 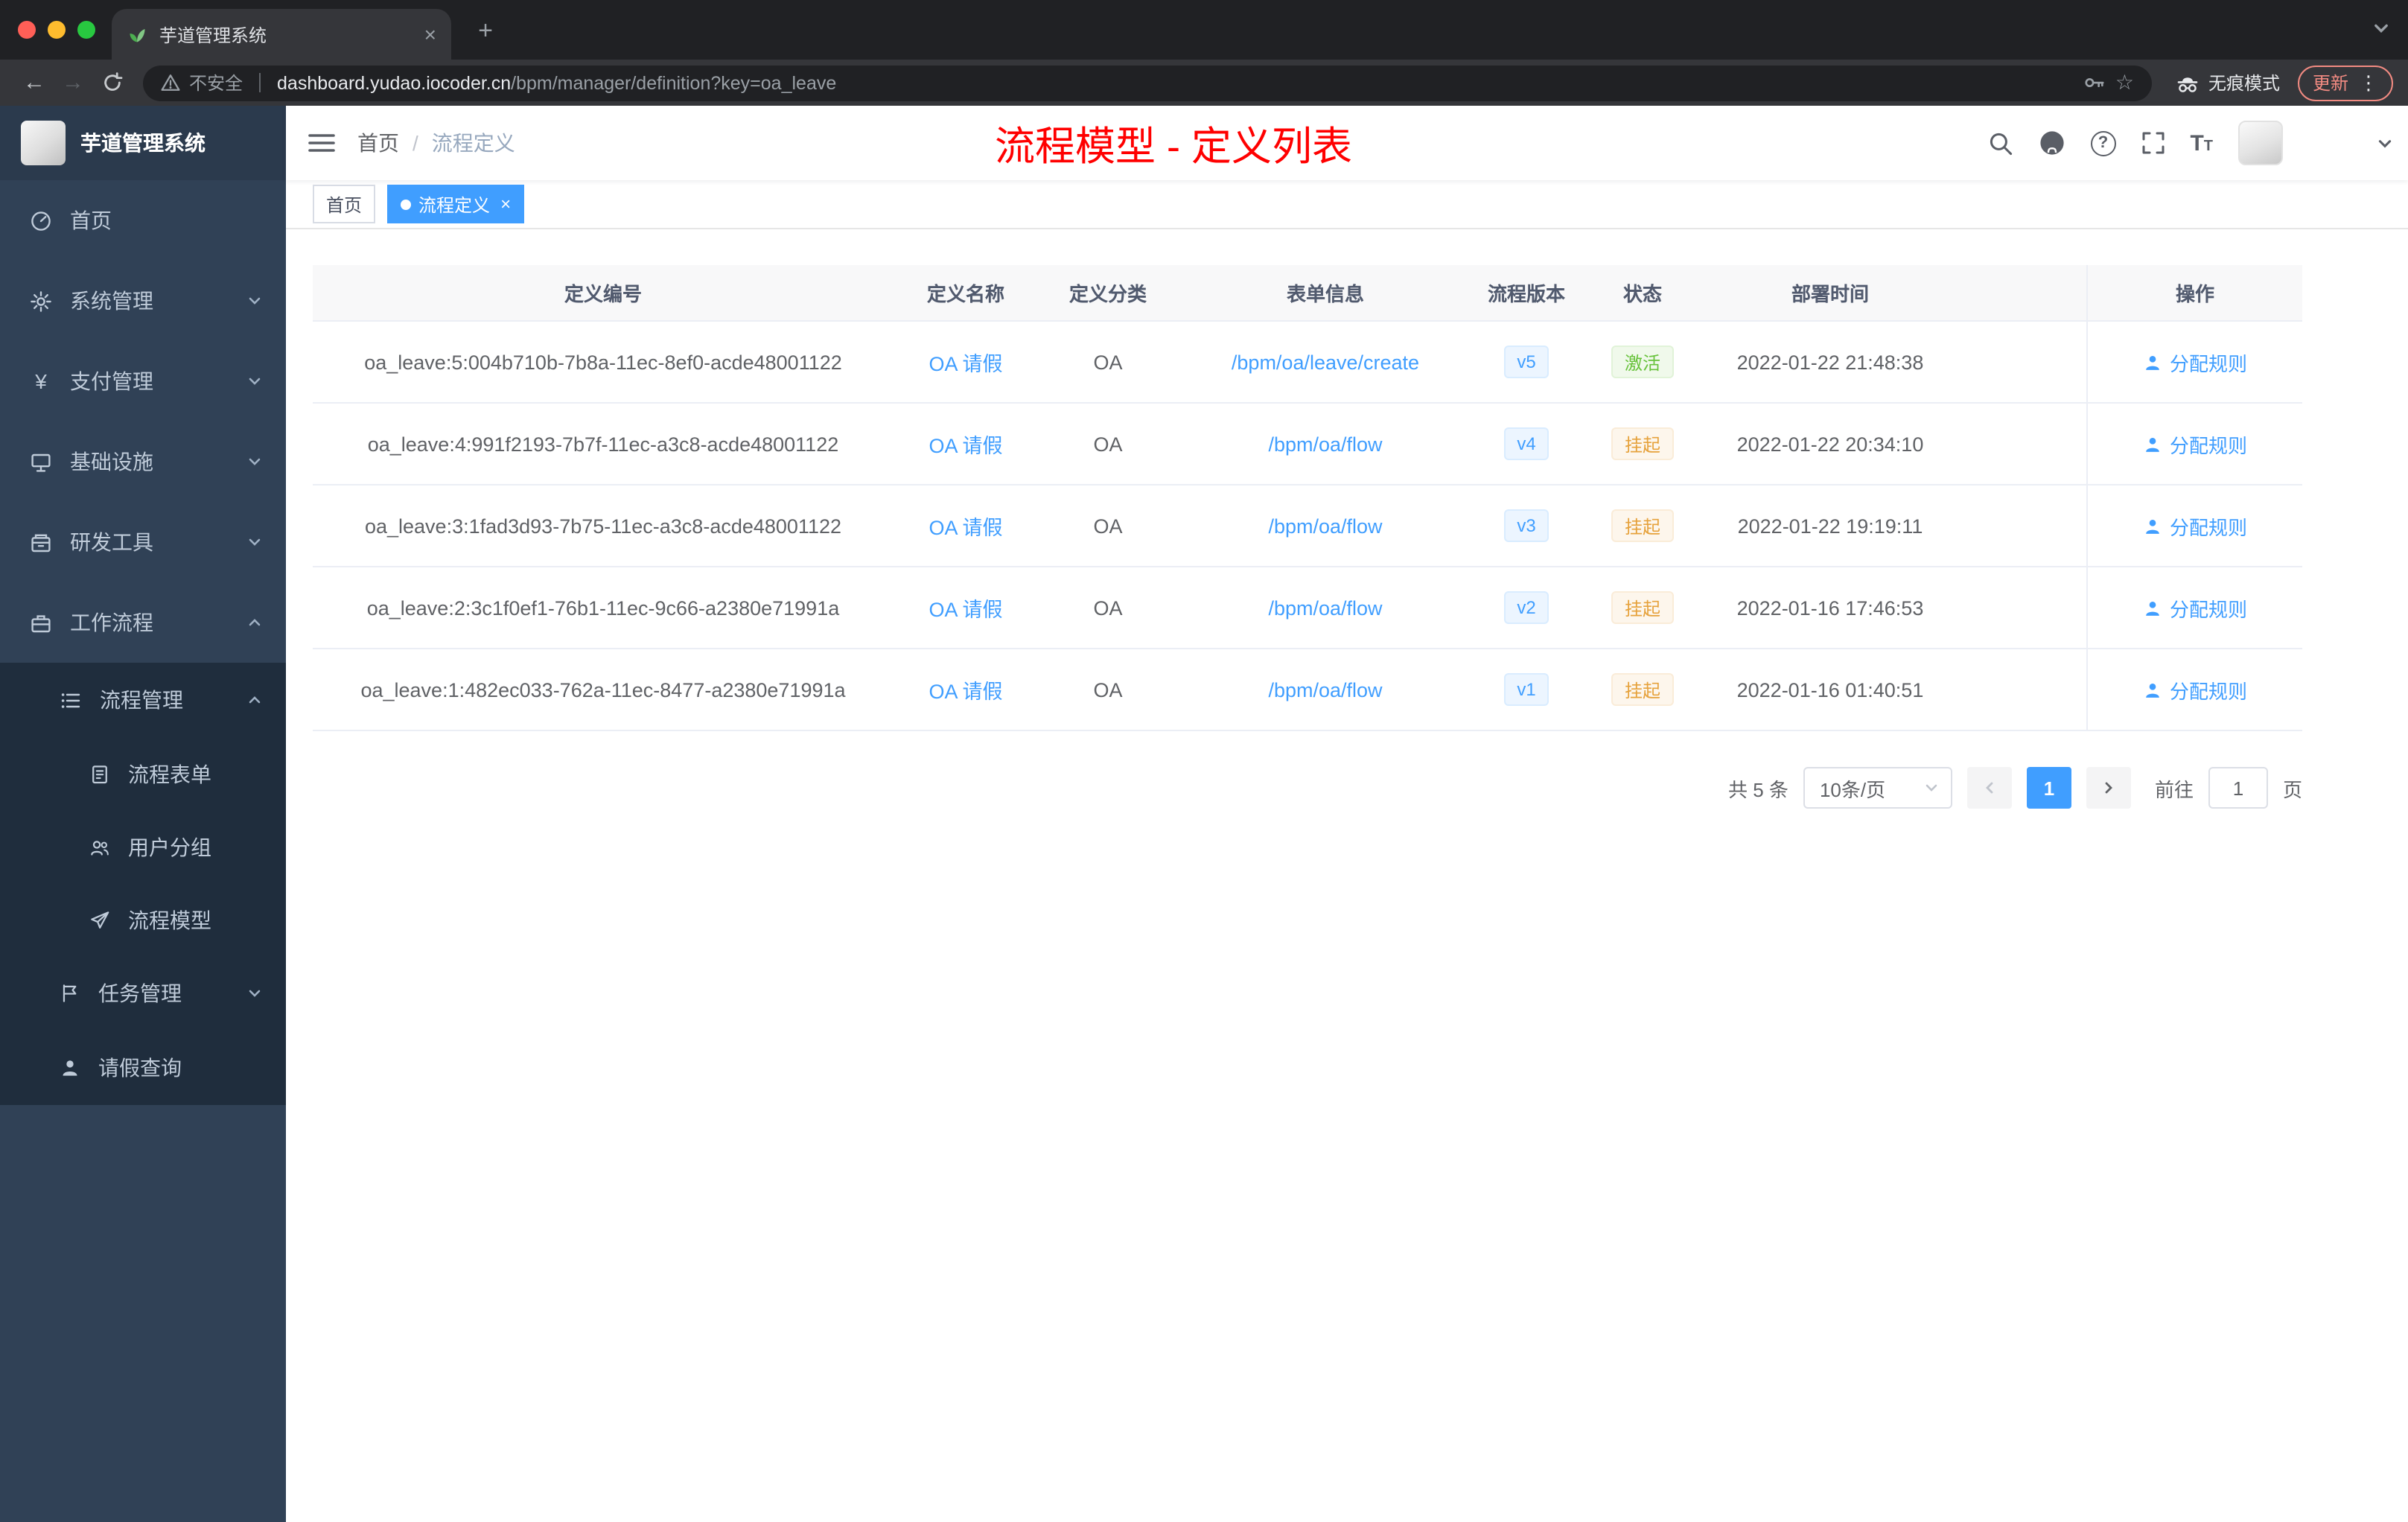 I want to click on col-header: 表单信息, so click(x=1325, y=294).